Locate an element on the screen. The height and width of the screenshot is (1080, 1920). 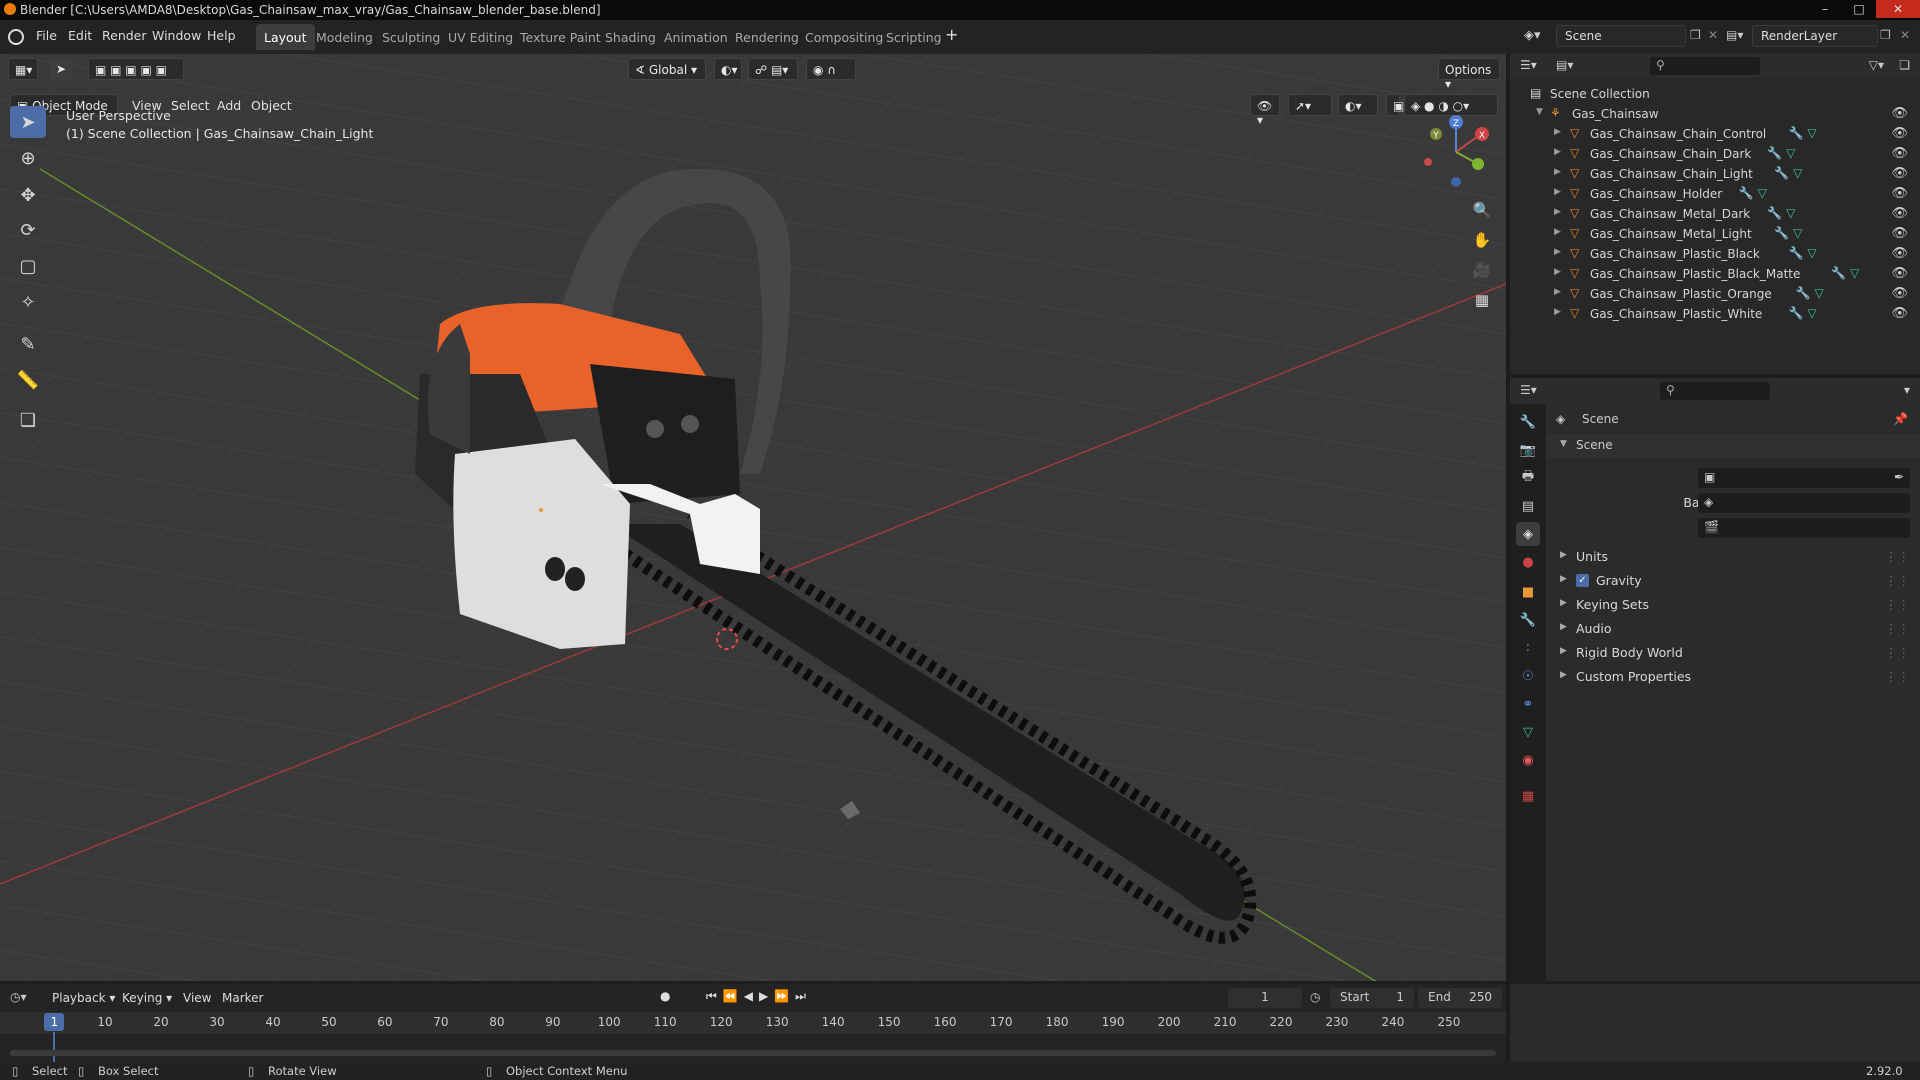
outliner-row-object: ▶ ▽ Gas_Chainsaw_Chain_Light 🔧 ▽ 👁 is located at coordinates (1715, 174).